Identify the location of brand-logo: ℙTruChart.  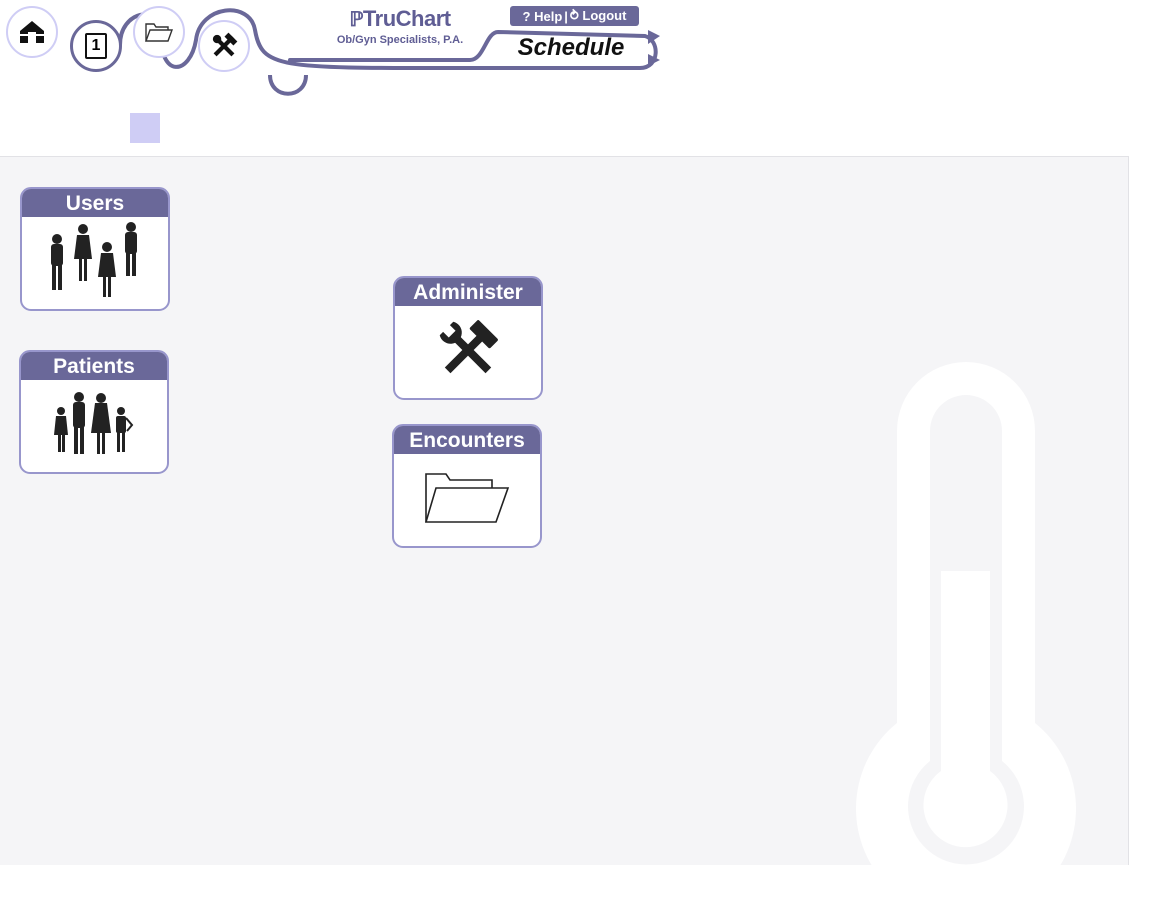
(400, 19).